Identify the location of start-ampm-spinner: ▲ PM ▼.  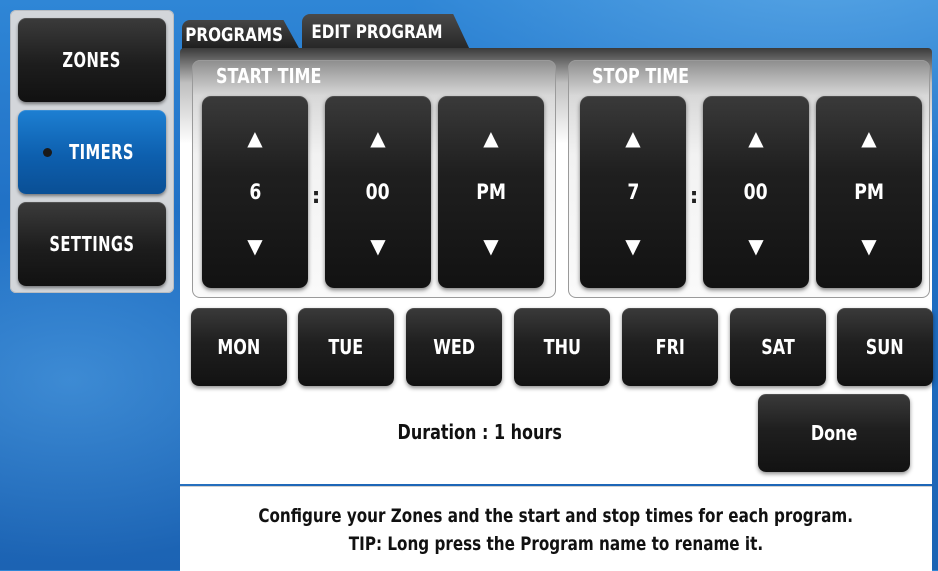
(491, 192).